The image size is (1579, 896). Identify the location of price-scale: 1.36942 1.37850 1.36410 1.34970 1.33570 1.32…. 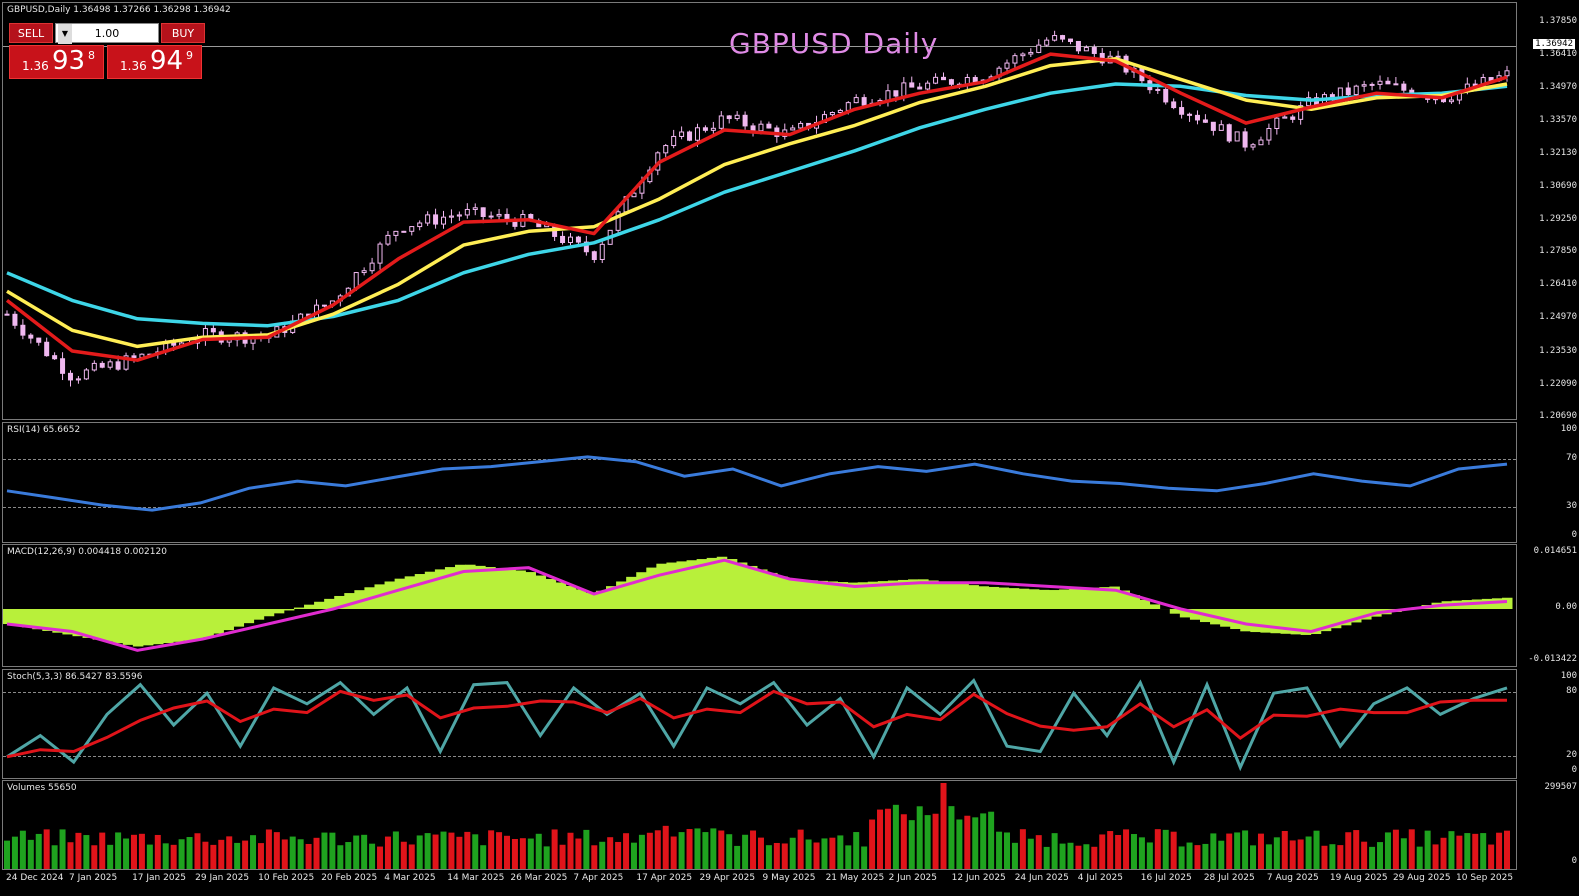
(1548, 211).